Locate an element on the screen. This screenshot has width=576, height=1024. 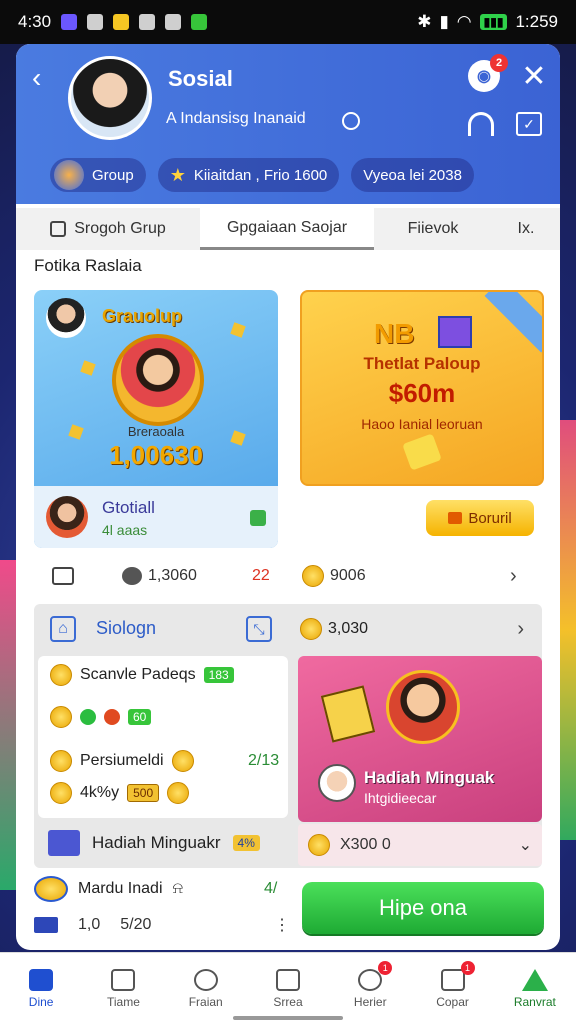
notification-button: ◉ 2 is located at coordinates (488, 73).